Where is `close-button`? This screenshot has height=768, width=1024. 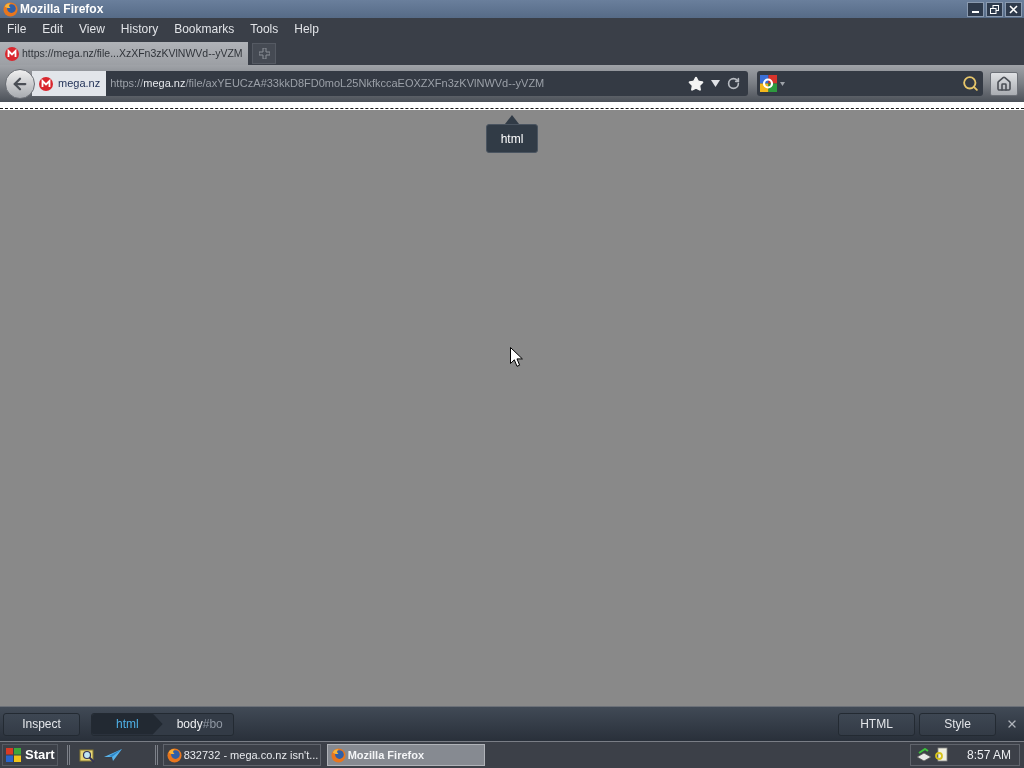
close-button is located at coordinates (1013, 9).